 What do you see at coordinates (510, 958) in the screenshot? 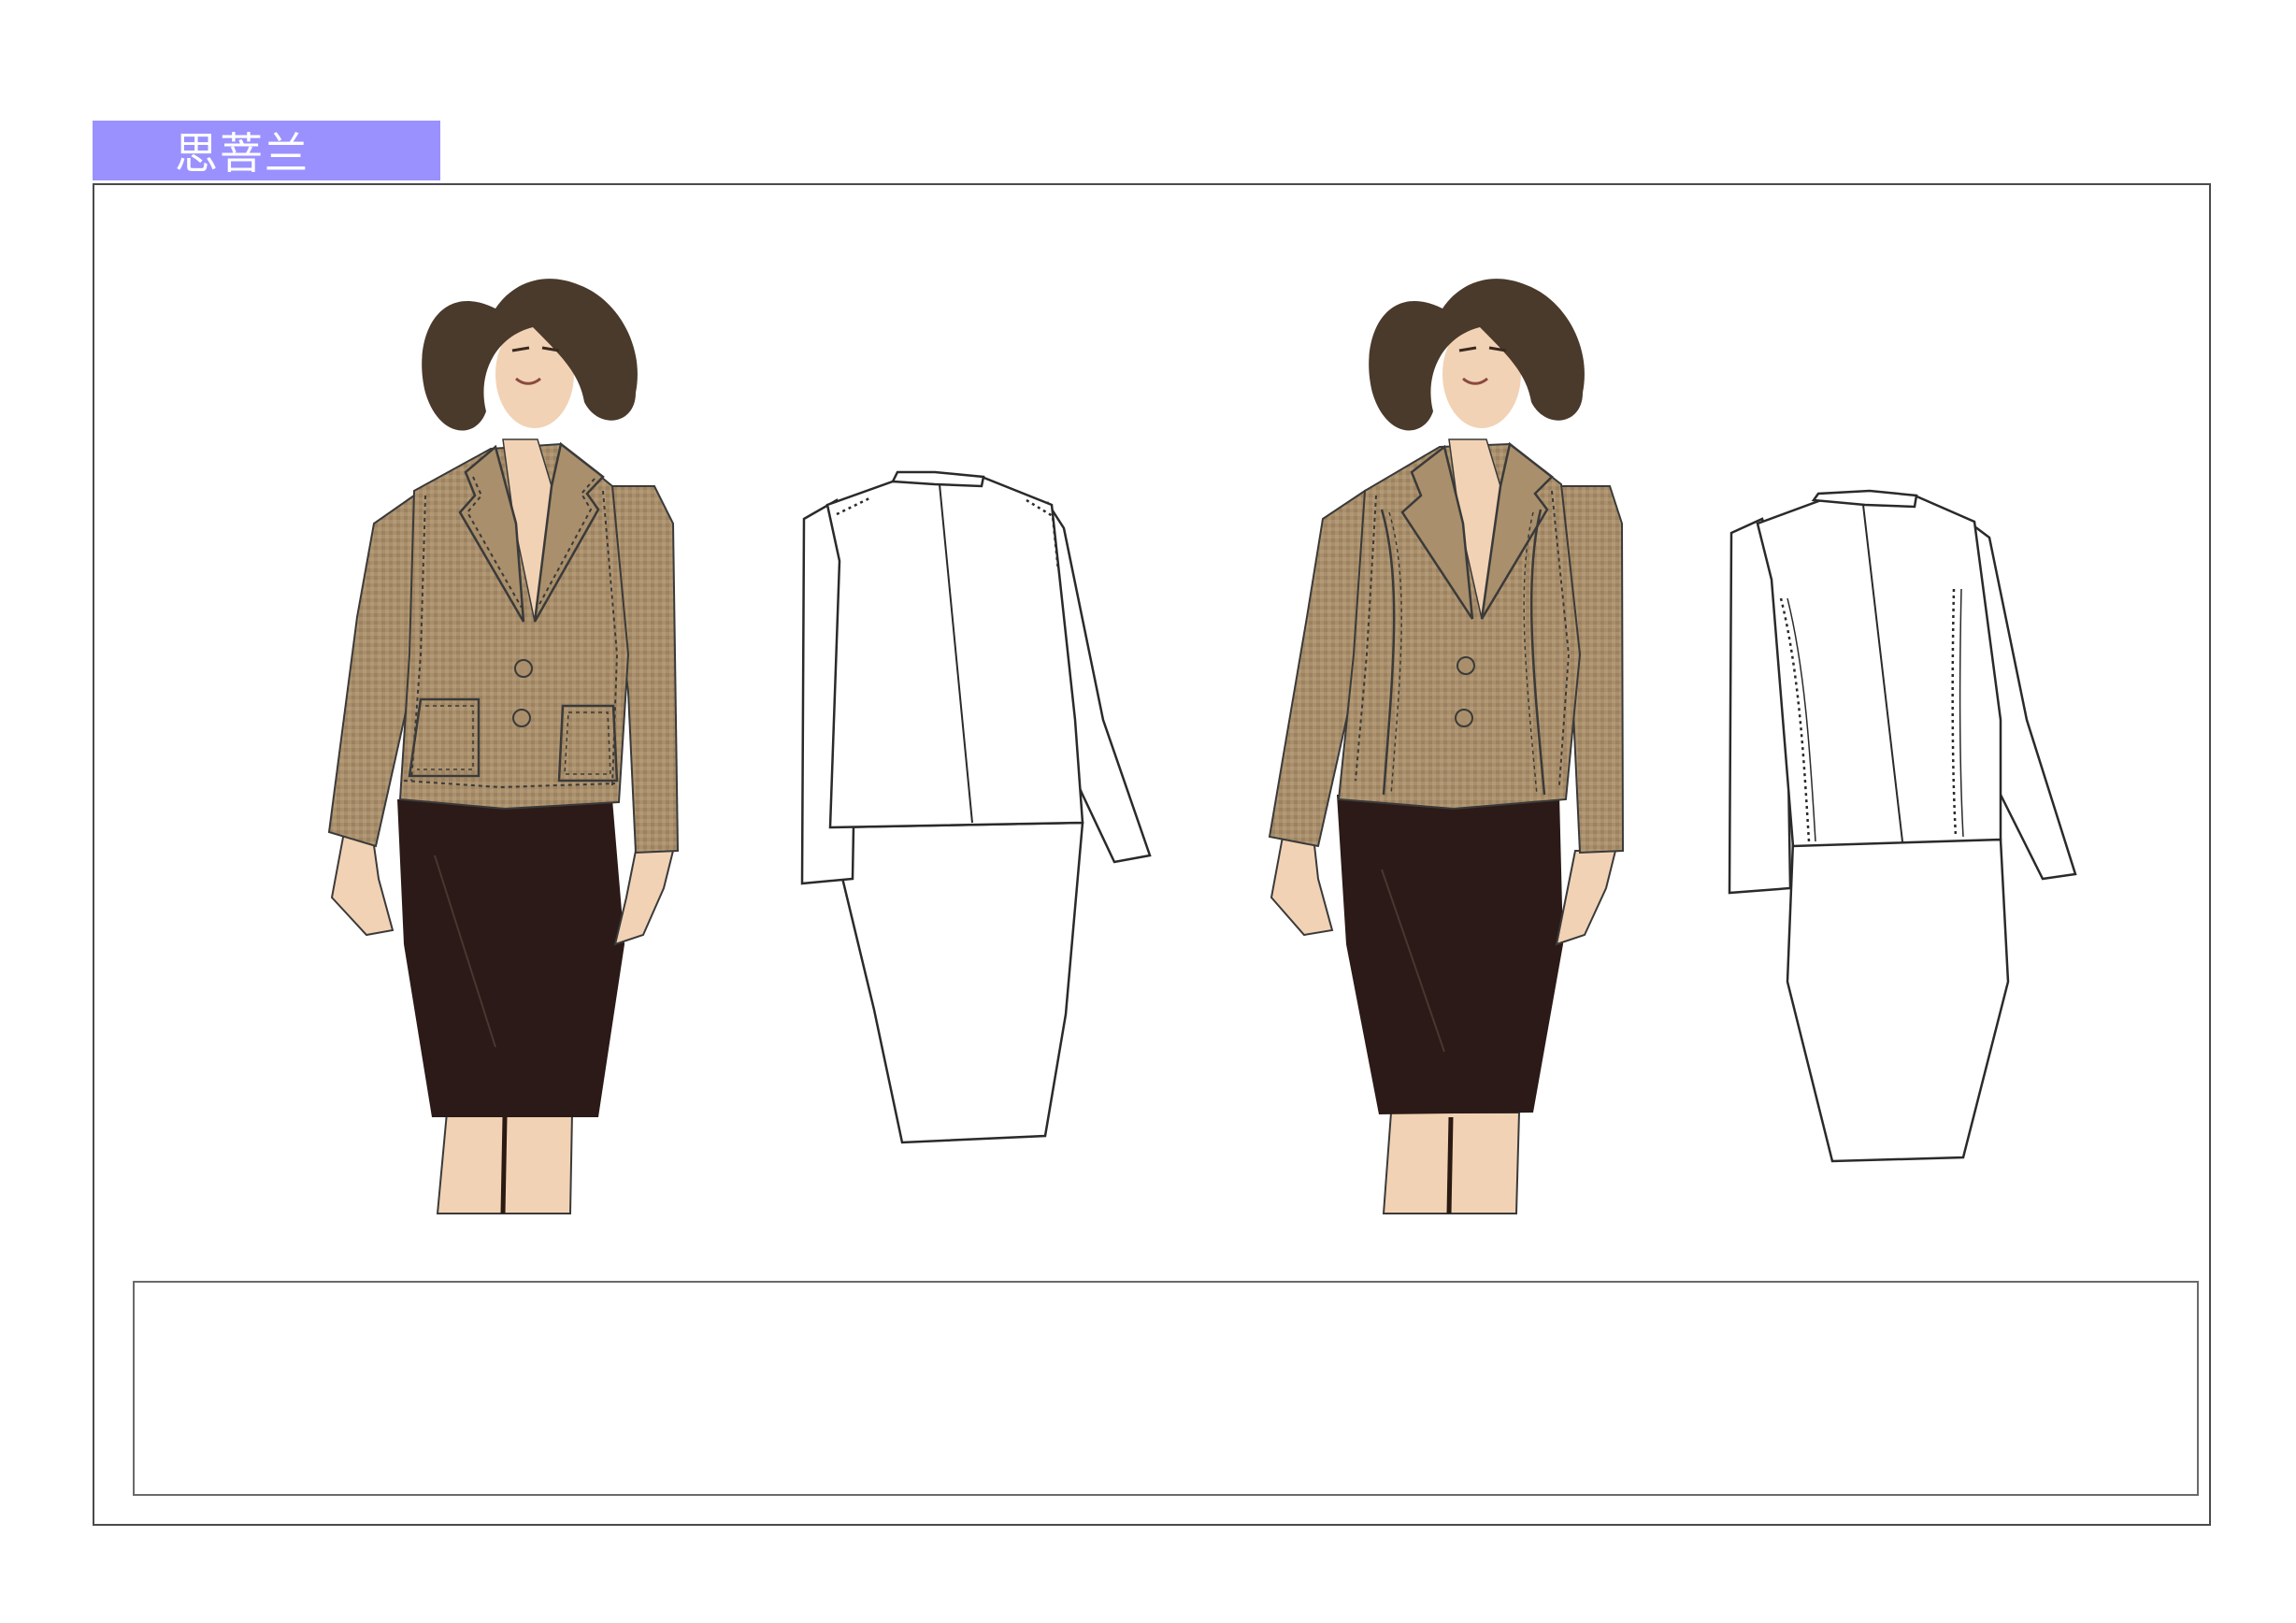
I see `skirt` at bounding box center [510, 958].